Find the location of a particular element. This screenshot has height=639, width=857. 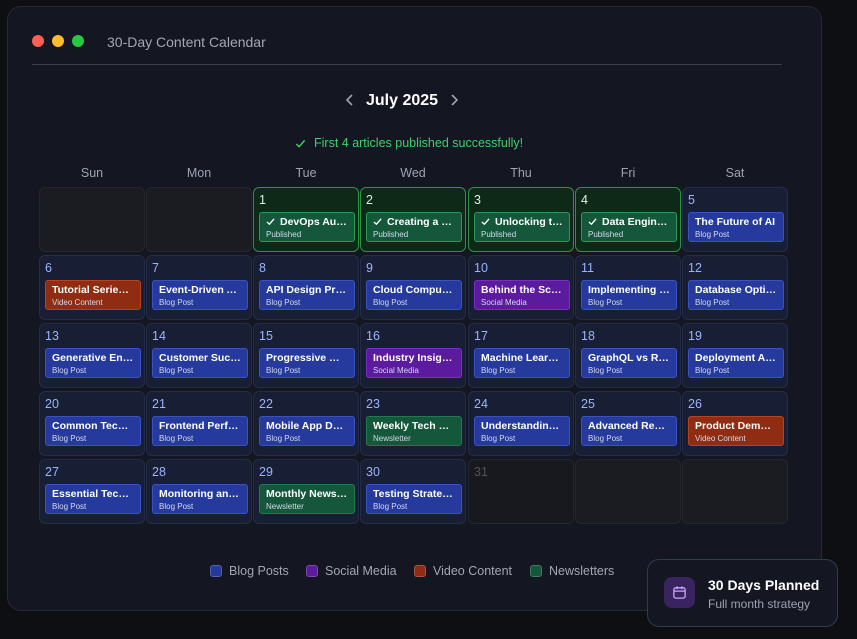

calendar-day-21: 21 Frontend Performance Blog Post is located at coordinates (199, 423).